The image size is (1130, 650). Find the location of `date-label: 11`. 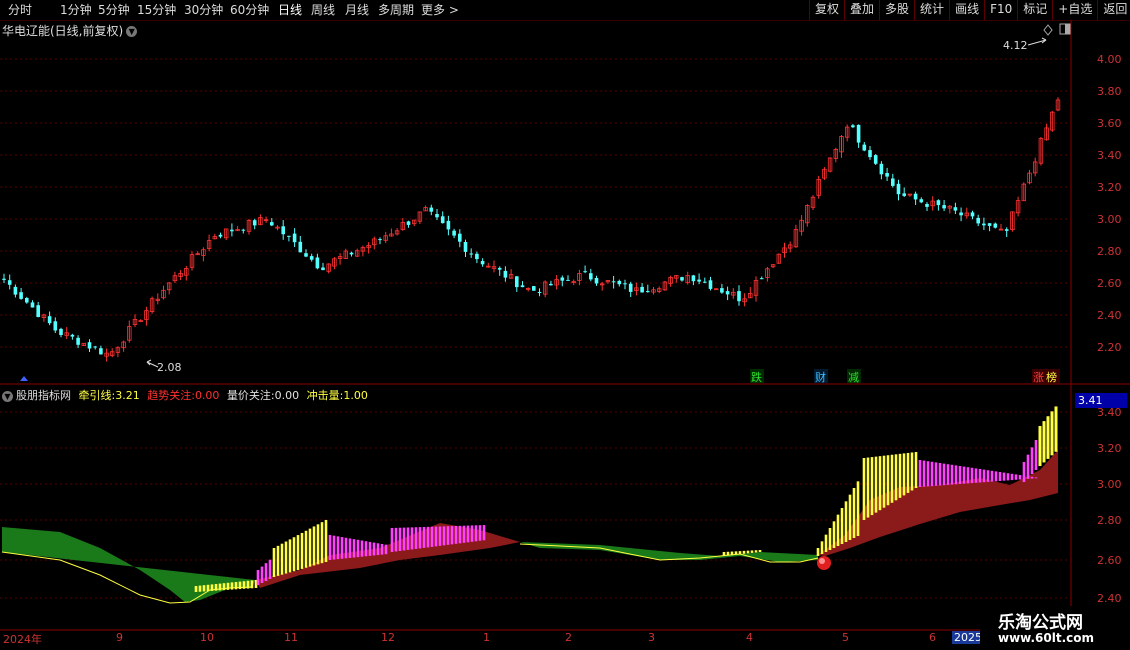

date-label: 11 is located at coordinates (291, 637).